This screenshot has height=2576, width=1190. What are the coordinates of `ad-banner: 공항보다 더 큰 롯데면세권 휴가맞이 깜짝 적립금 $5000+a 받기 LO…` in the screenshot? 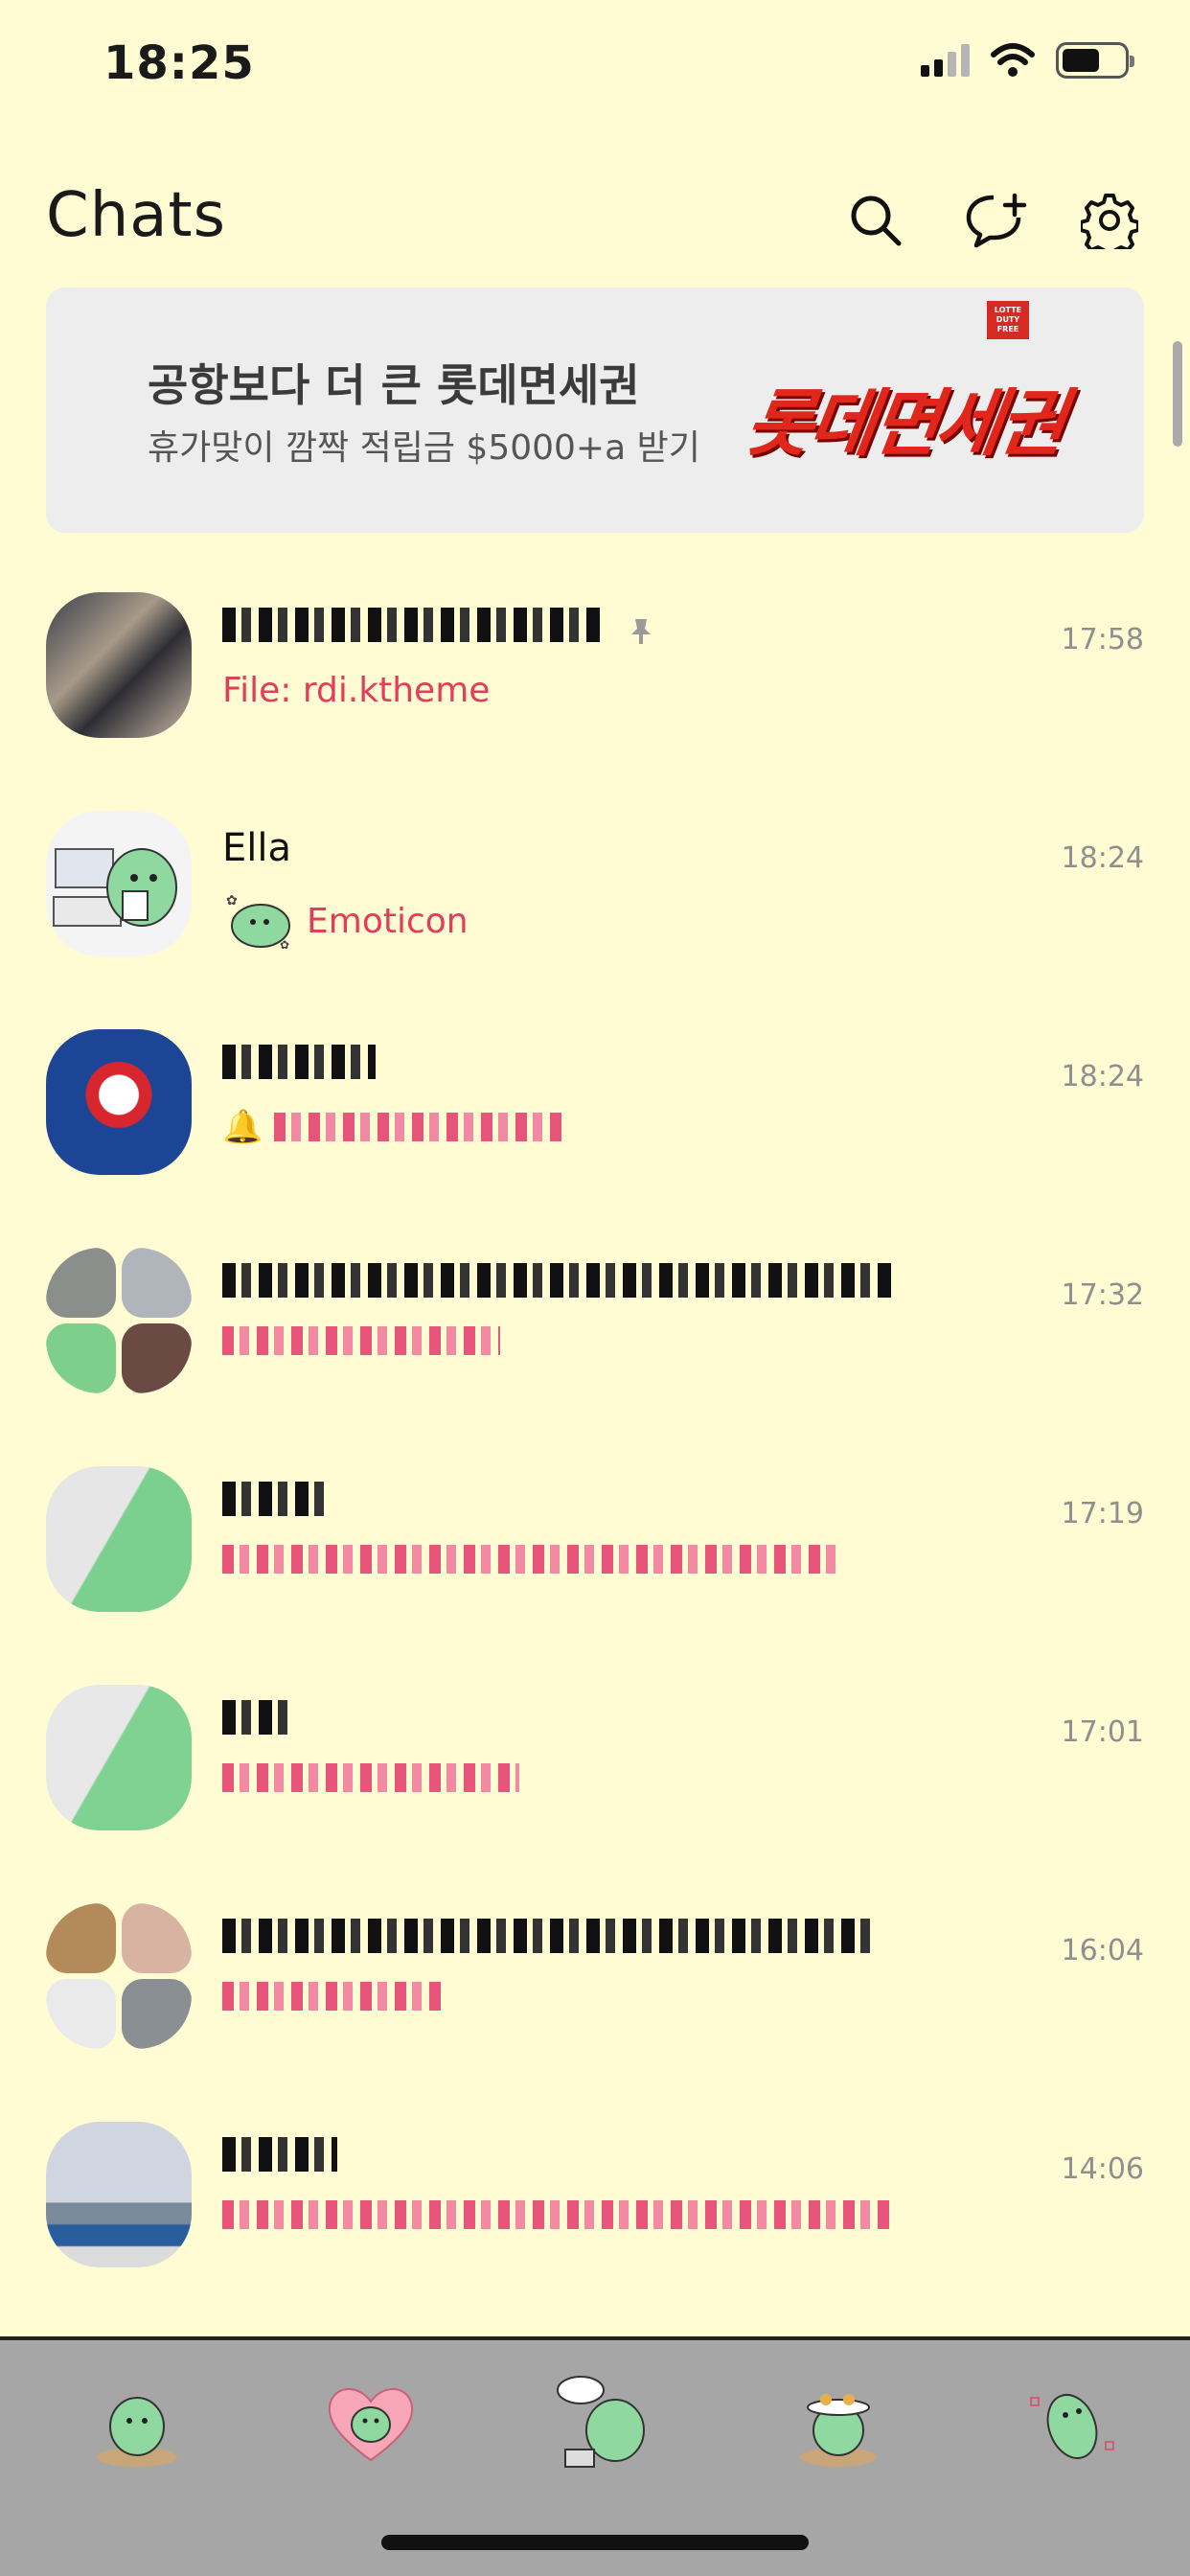 It's located at (595, 410).